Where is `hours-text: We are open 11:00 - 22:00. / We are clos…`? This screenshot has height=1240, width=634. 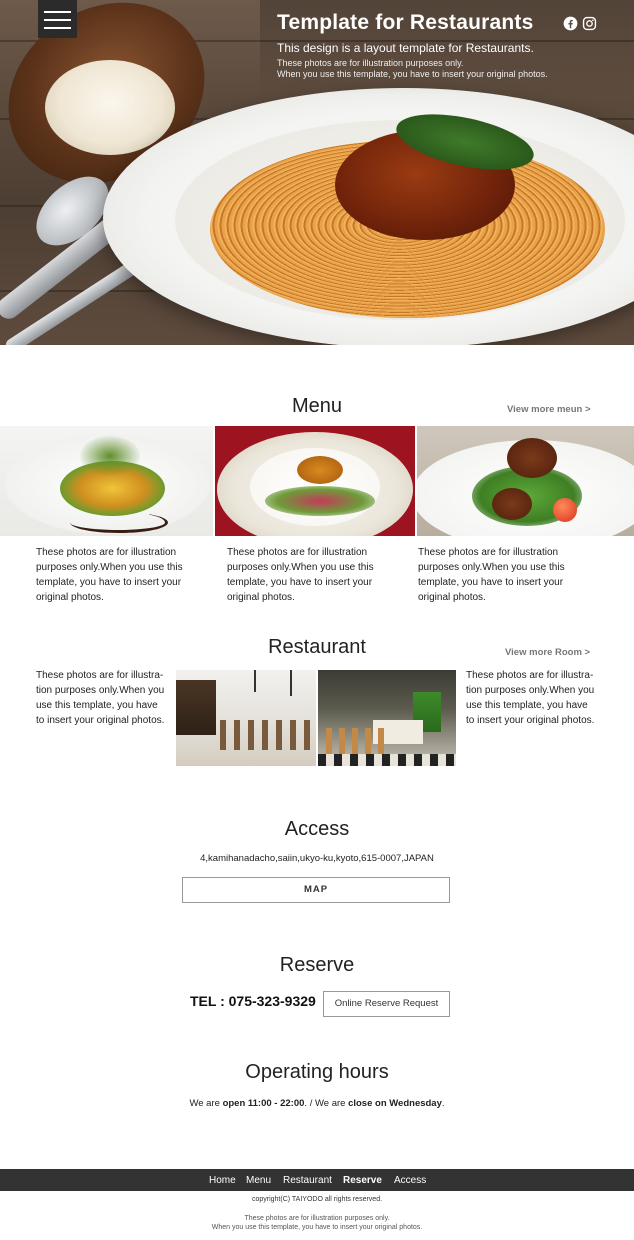 hours-text: We are open 11:00 - 22:00. / We are clos… is located at coordinates (317, 1103).